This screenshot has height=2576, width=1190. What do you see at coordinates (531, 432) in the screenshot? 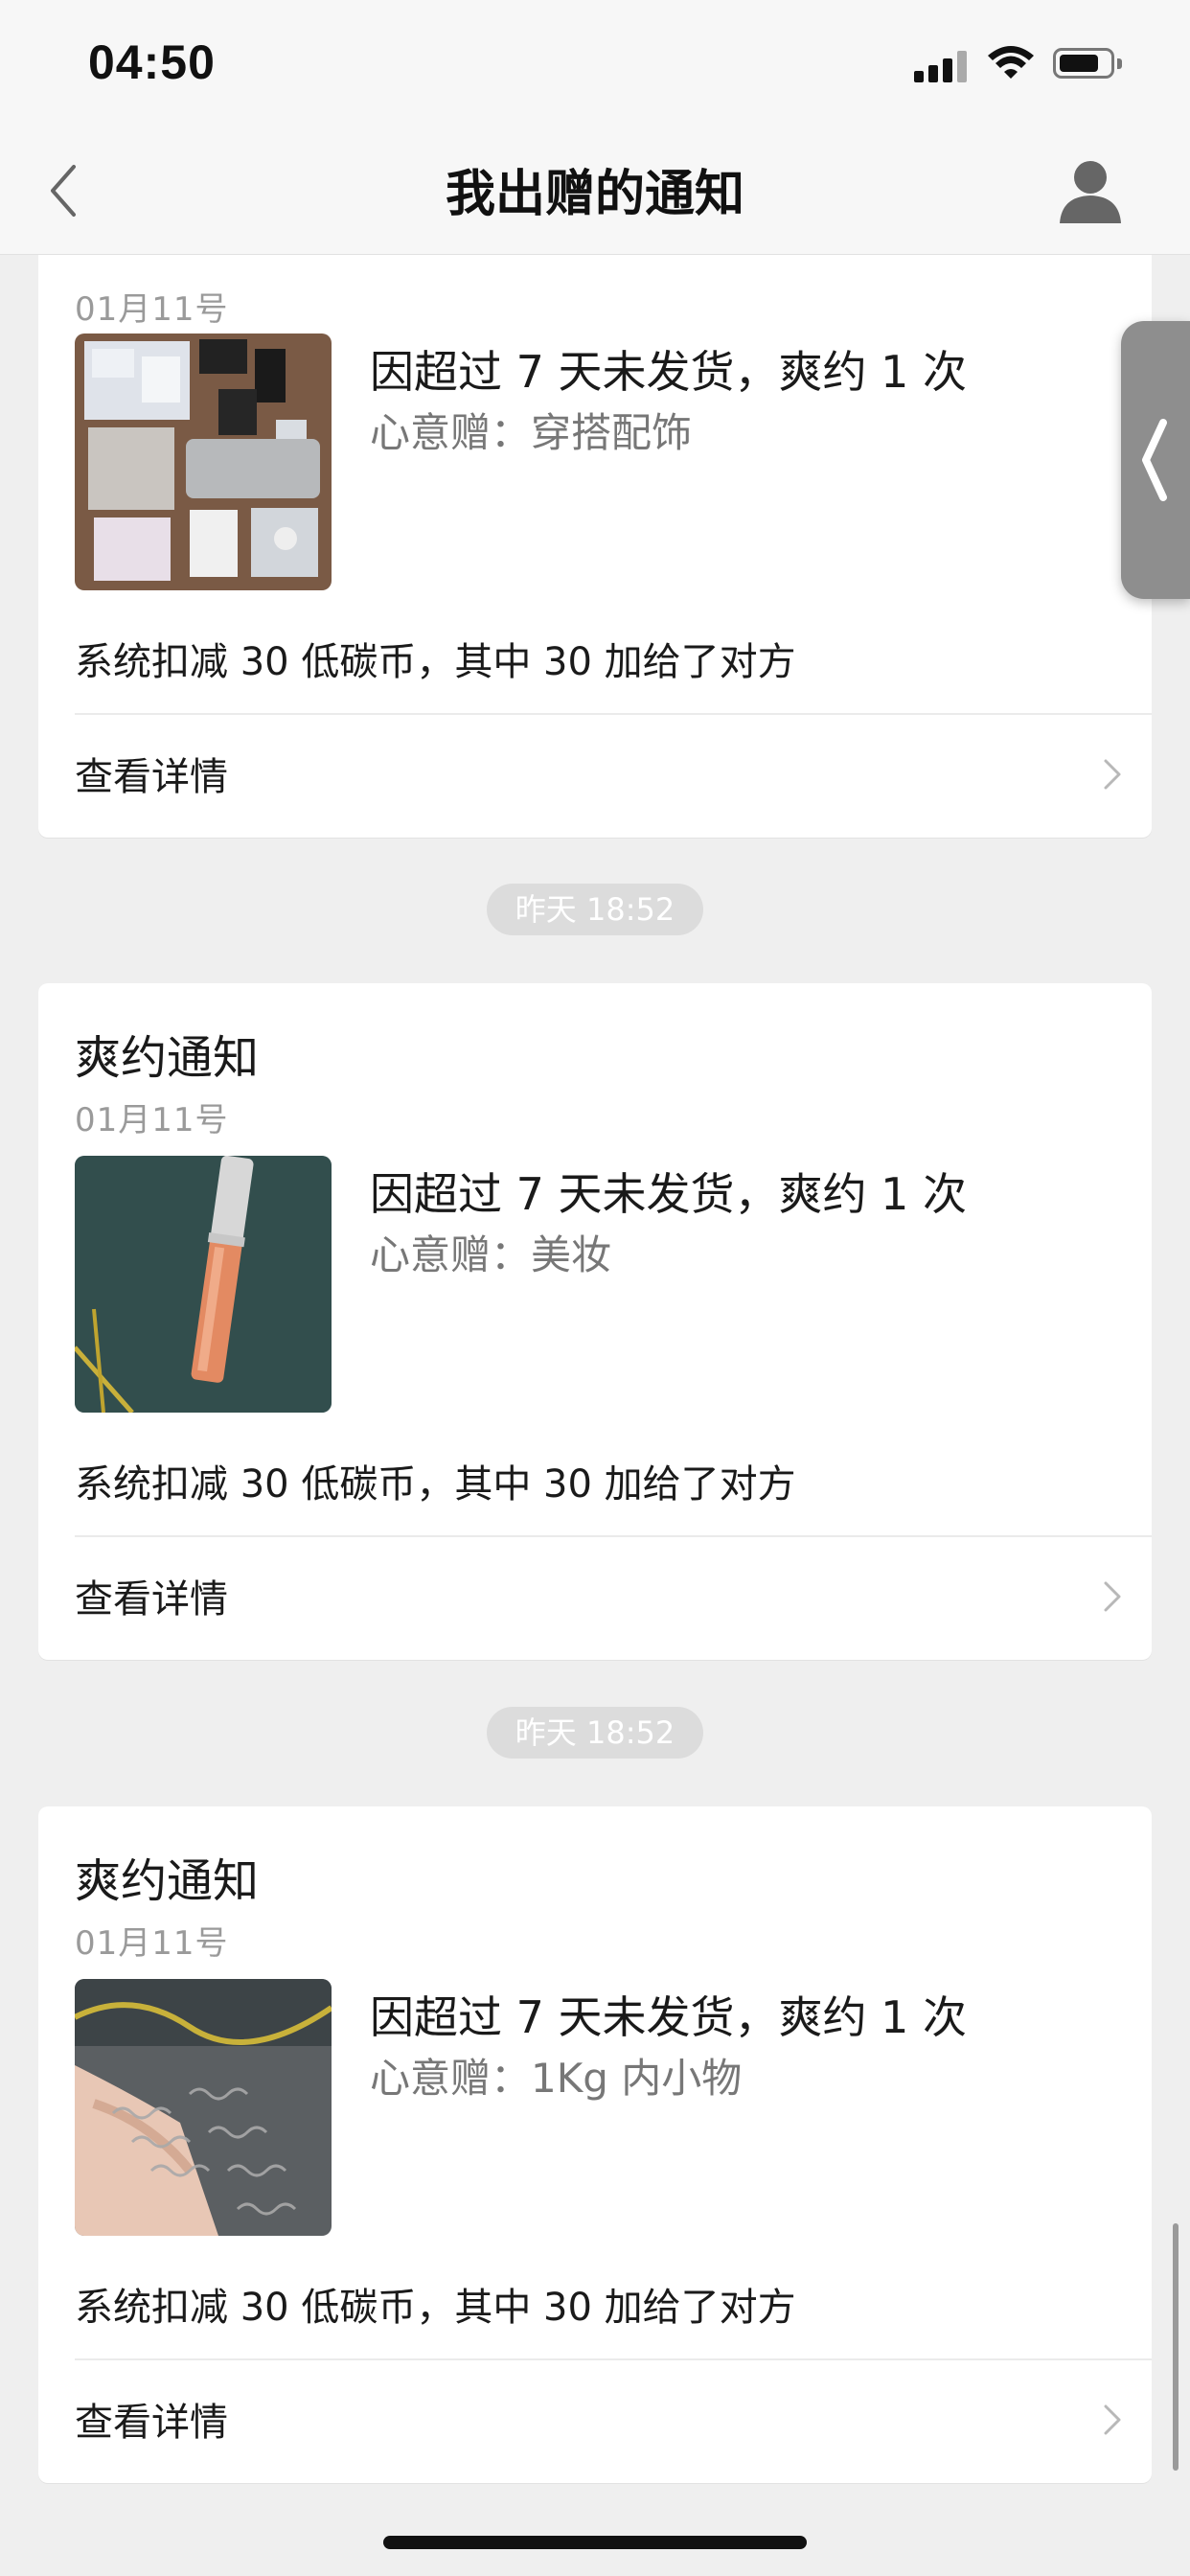
I see `category-text: 心意赠：穿搭配饰` at bounding box center [531, 432].